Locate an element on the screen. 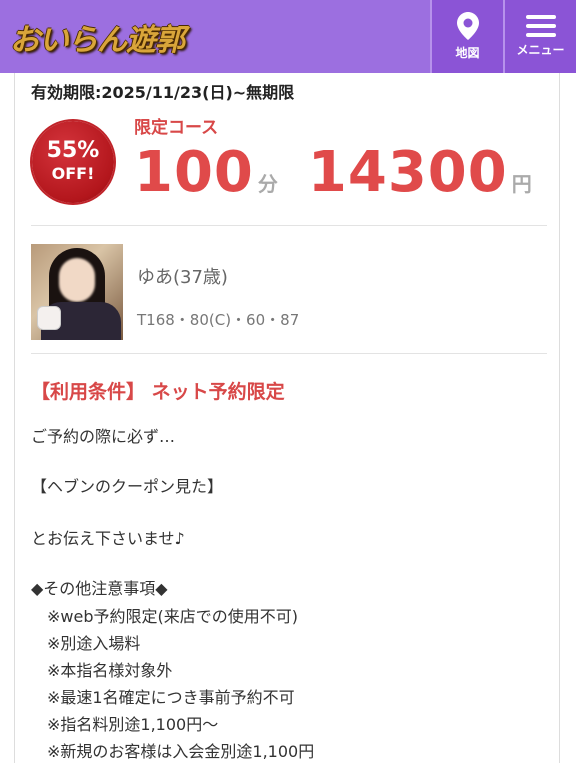 The width and height of the screenshot is (576, 763). menu-label: メニュー is located at coordinates (540, 50).